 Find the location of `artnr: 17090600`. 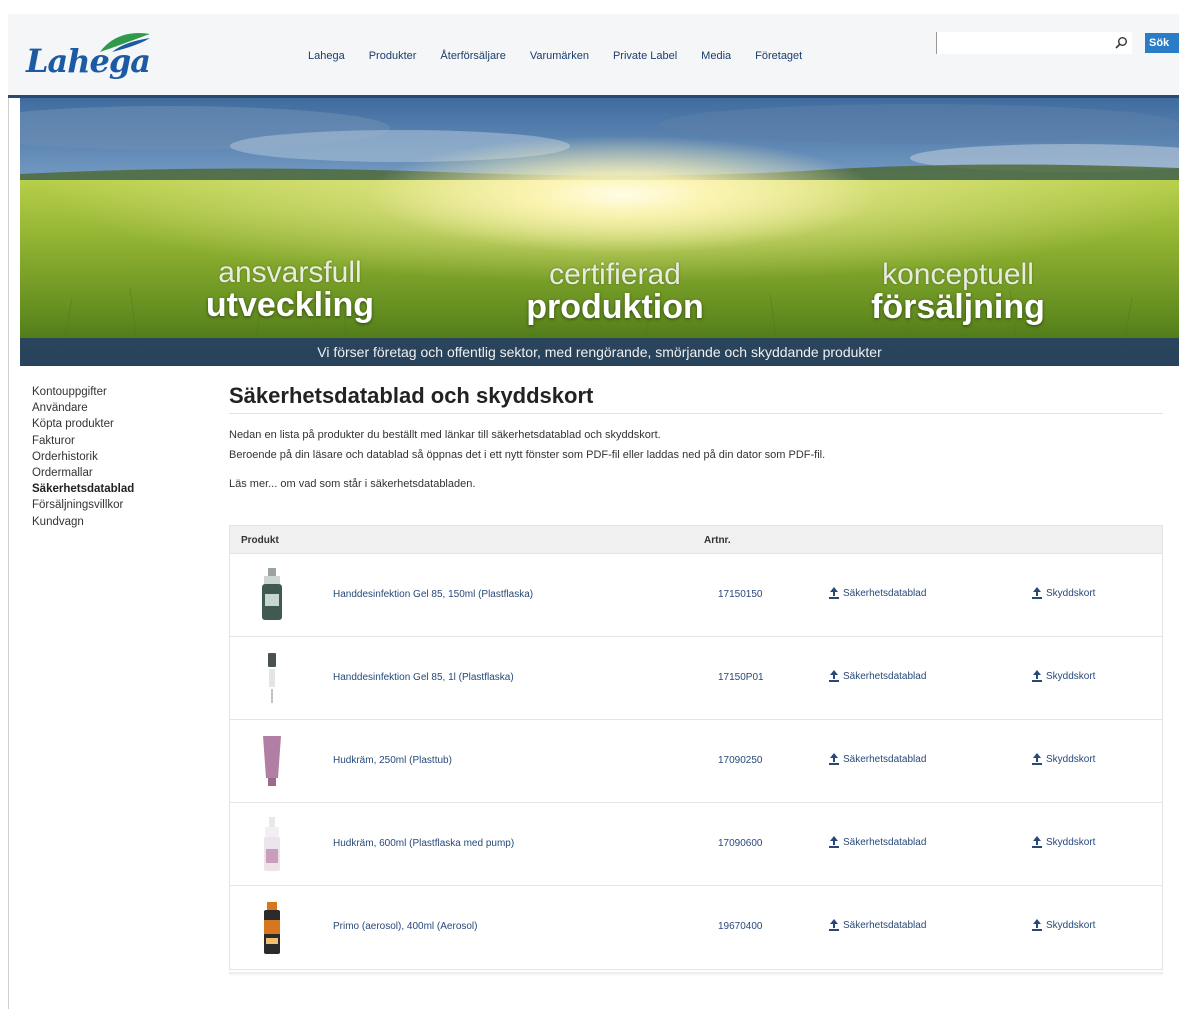

artnr: 17090600 is located at coordinates (740, 843).